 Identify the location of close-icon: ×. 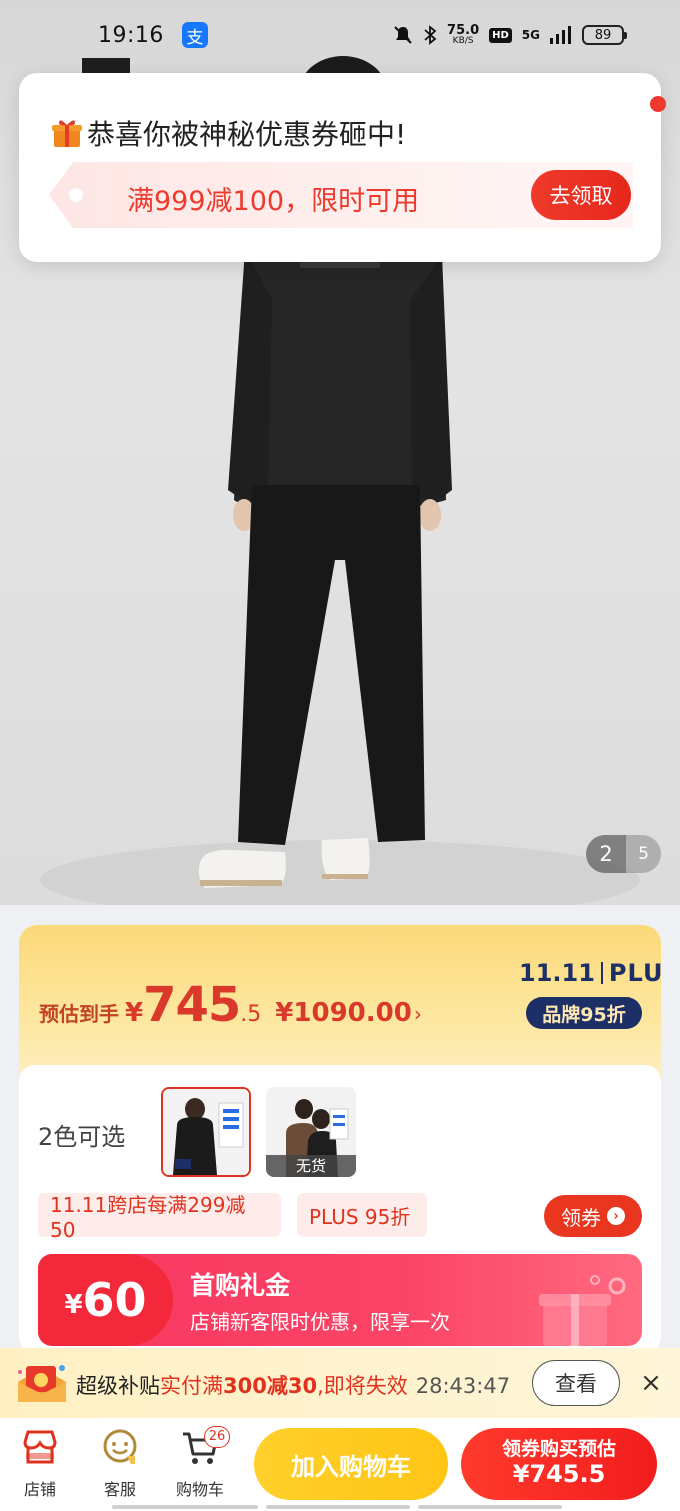
(651, 1383).